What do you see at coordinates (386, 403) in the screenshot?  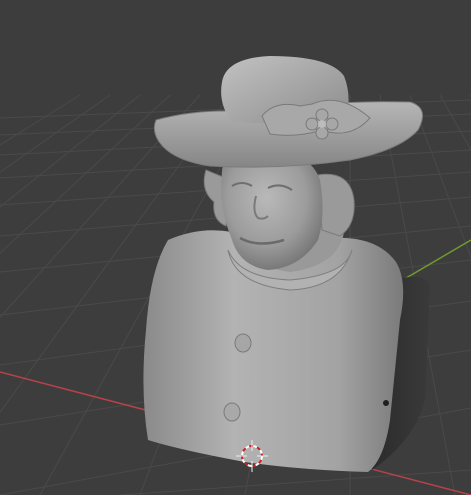 I see `side-hole` at bounding box center [386, 403].